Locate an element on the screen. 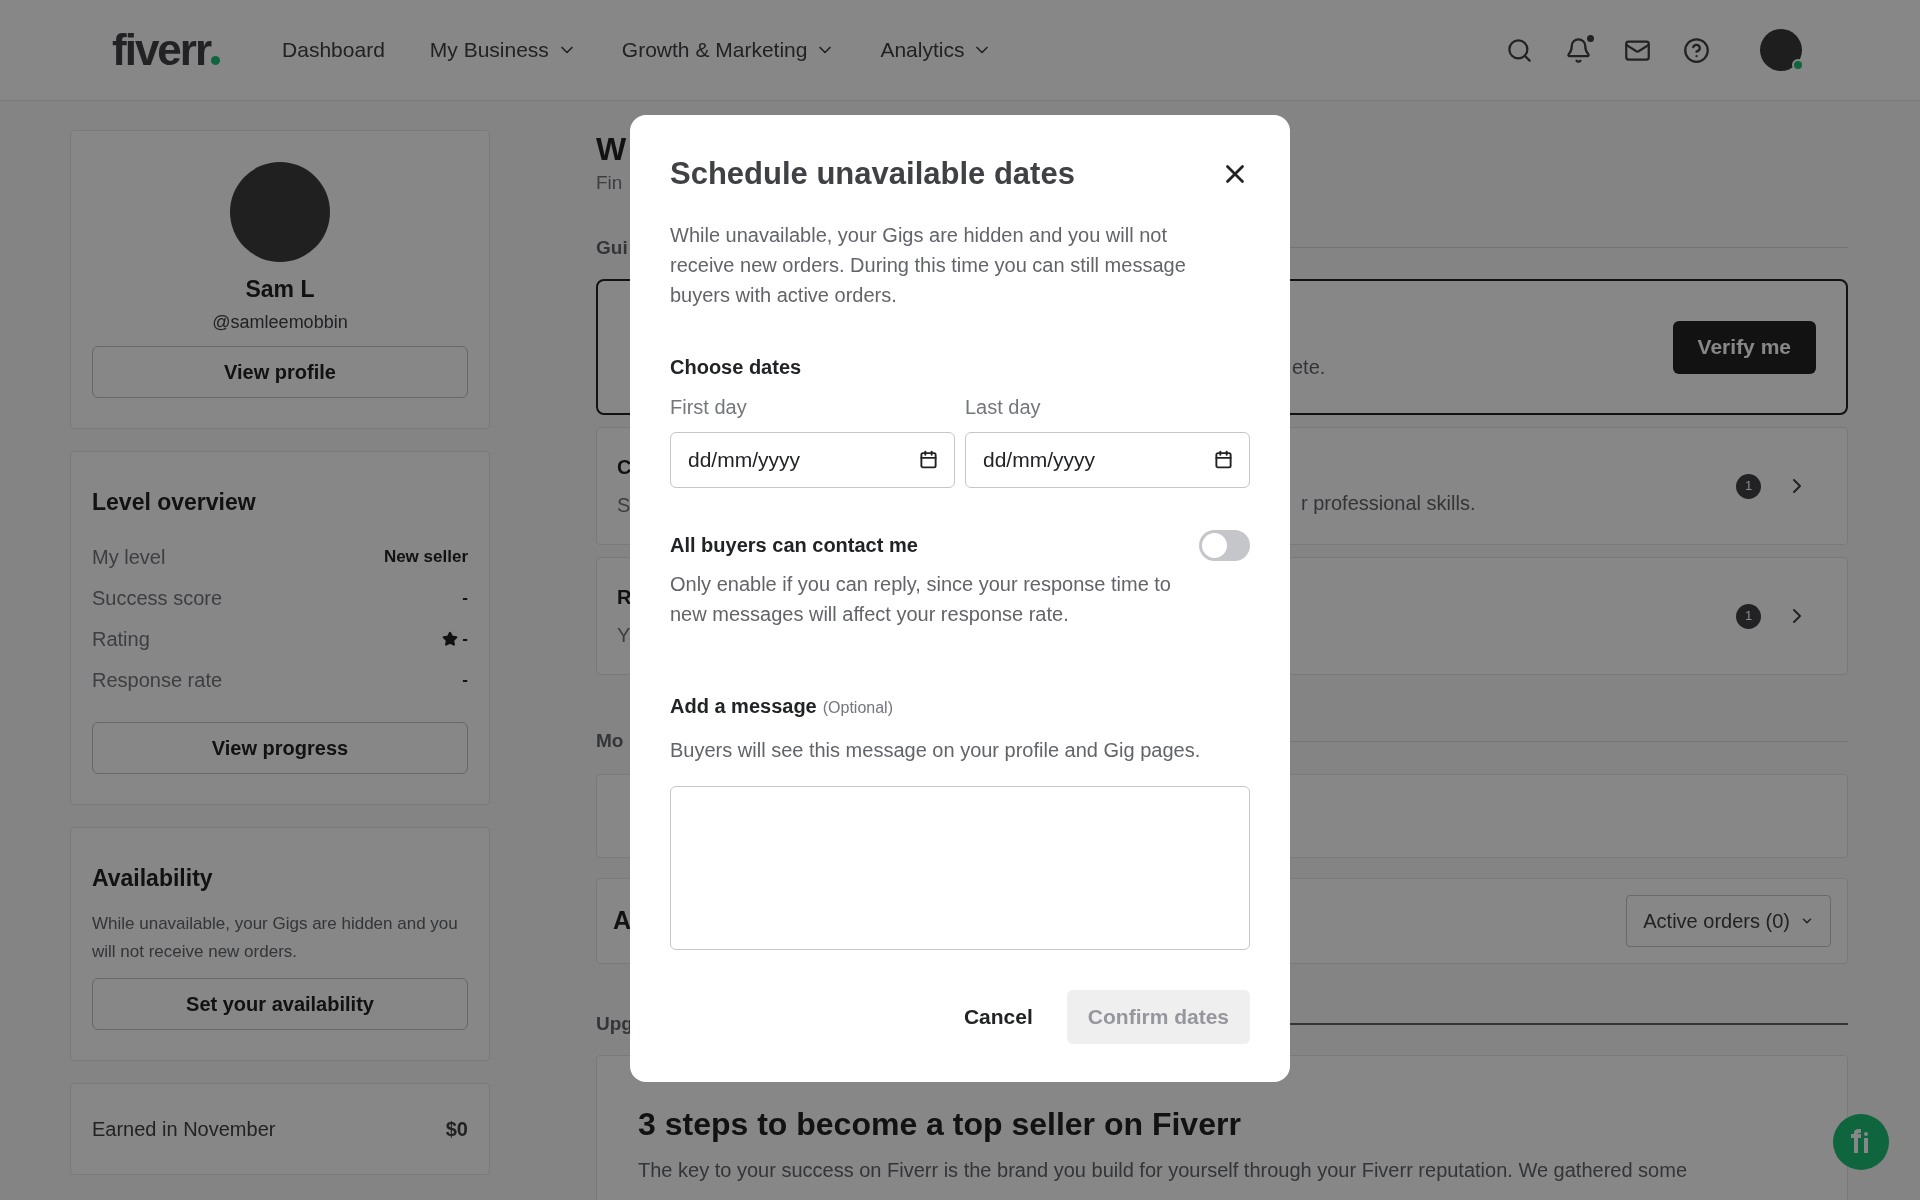 The width and height of the screenshot is (1920, 1200). card-title: Availability is located at coordinates (153, 878).